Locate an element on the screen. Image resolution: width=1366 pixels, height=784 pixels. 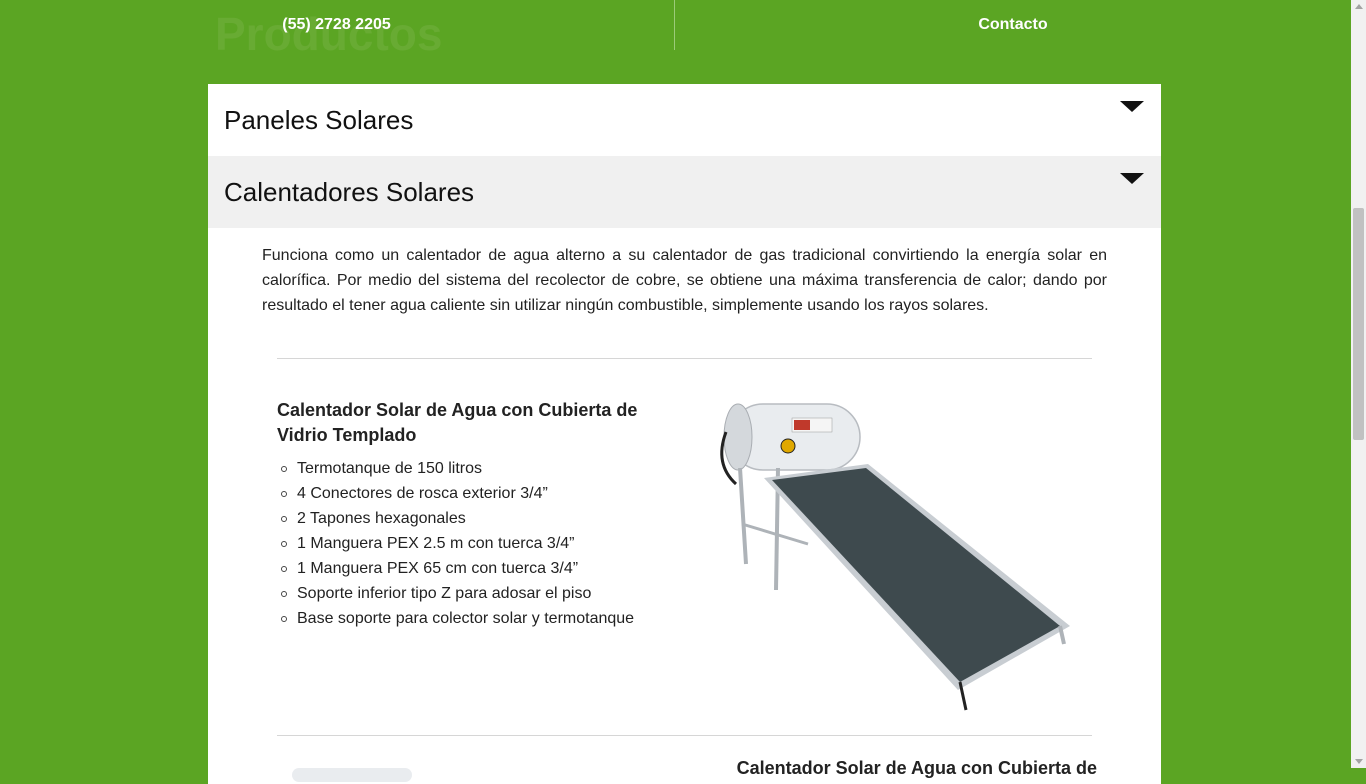
accordion-header-paneles-solares: Paneles Solares is located at coordinates (684, 120).